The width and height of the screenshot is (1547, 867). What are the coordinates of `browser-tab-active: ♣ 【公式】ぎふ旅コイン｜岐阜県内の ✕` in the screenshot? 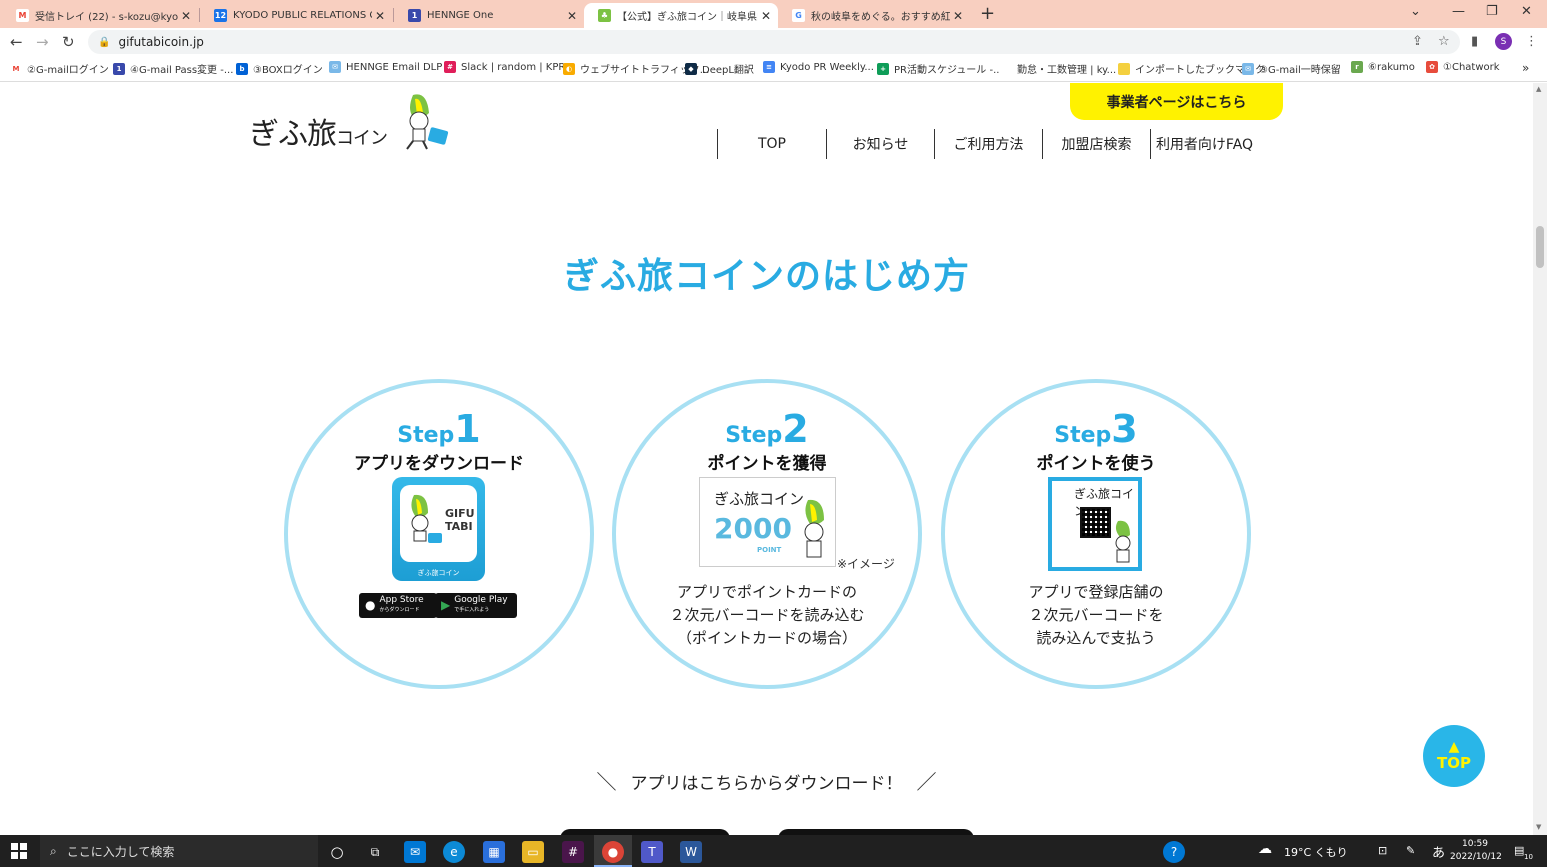 It's located at (681, 15).